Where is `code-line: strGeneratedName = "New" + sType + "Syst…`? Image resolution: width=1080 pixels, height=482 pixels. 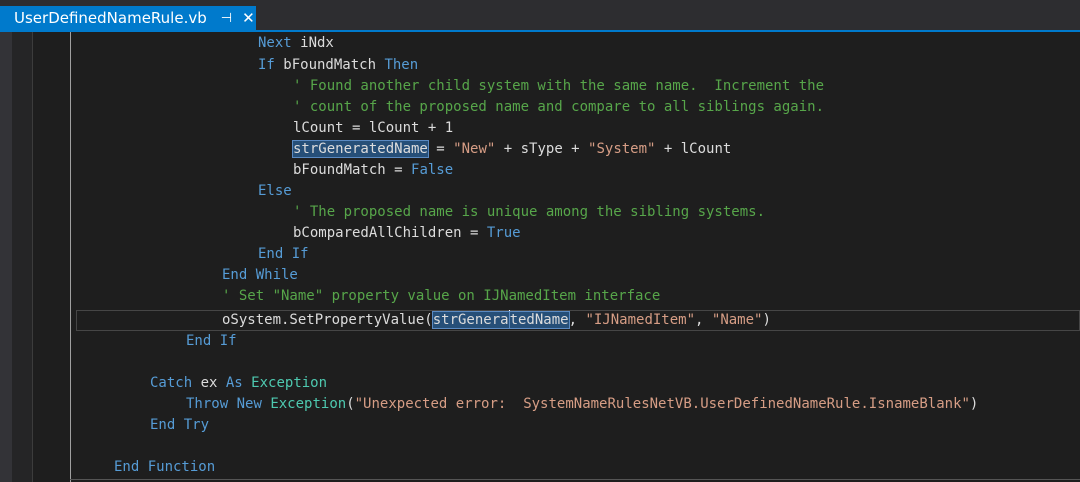 code-line: strGeneratedName = "New" + sType + "Syst… is located at coordinates (512, 149).